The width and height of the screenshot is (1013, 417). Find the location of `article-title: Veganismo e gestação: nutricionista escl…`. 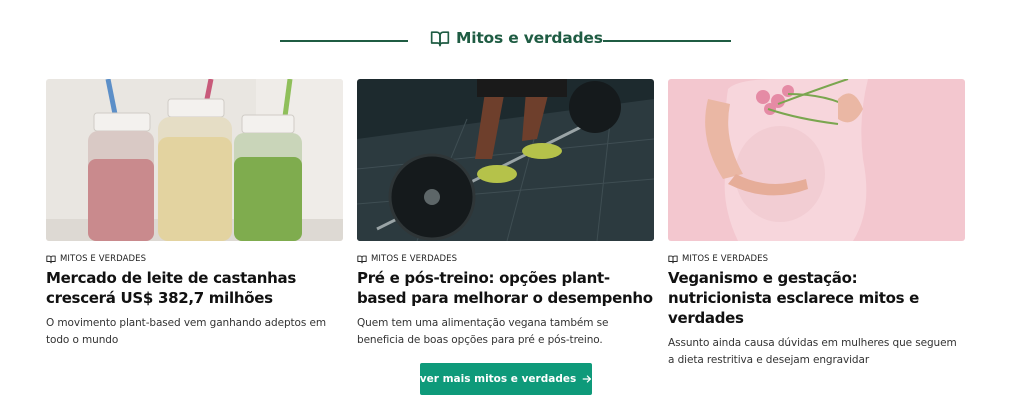

article-title: Veganismo e gestação: nutricionista escl… is located at coordinates (816, 298).